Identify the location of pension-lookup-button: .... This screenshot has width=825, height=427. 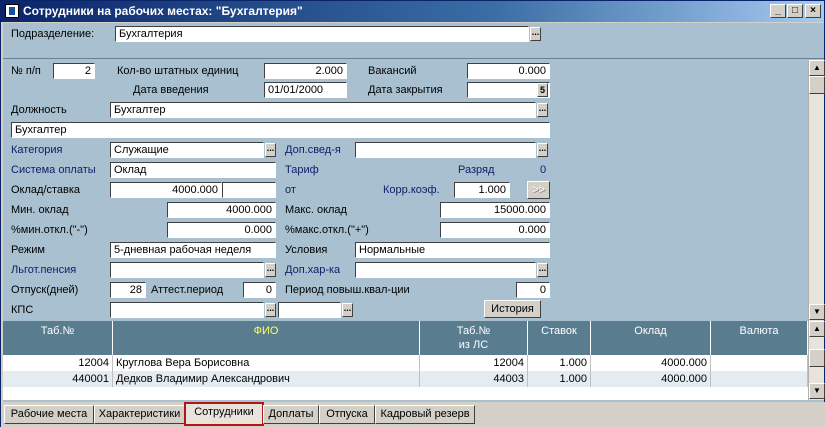
(270, 270).